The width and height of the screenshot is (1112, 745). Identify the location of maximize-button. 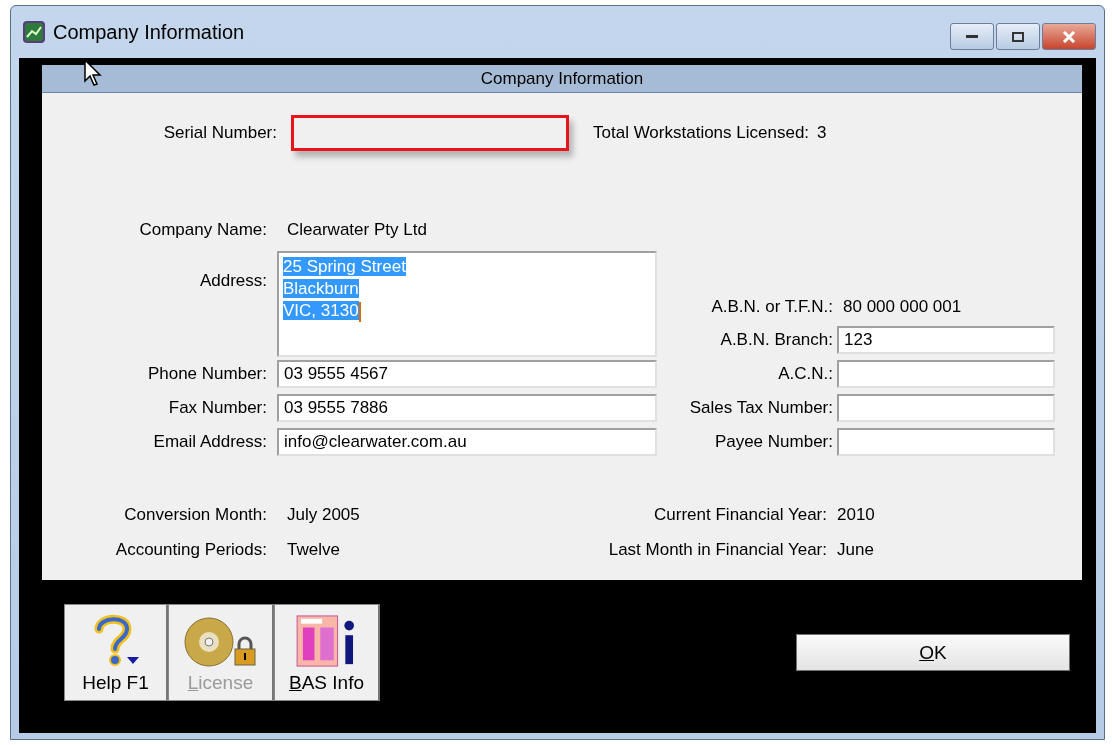
(1018, 36).